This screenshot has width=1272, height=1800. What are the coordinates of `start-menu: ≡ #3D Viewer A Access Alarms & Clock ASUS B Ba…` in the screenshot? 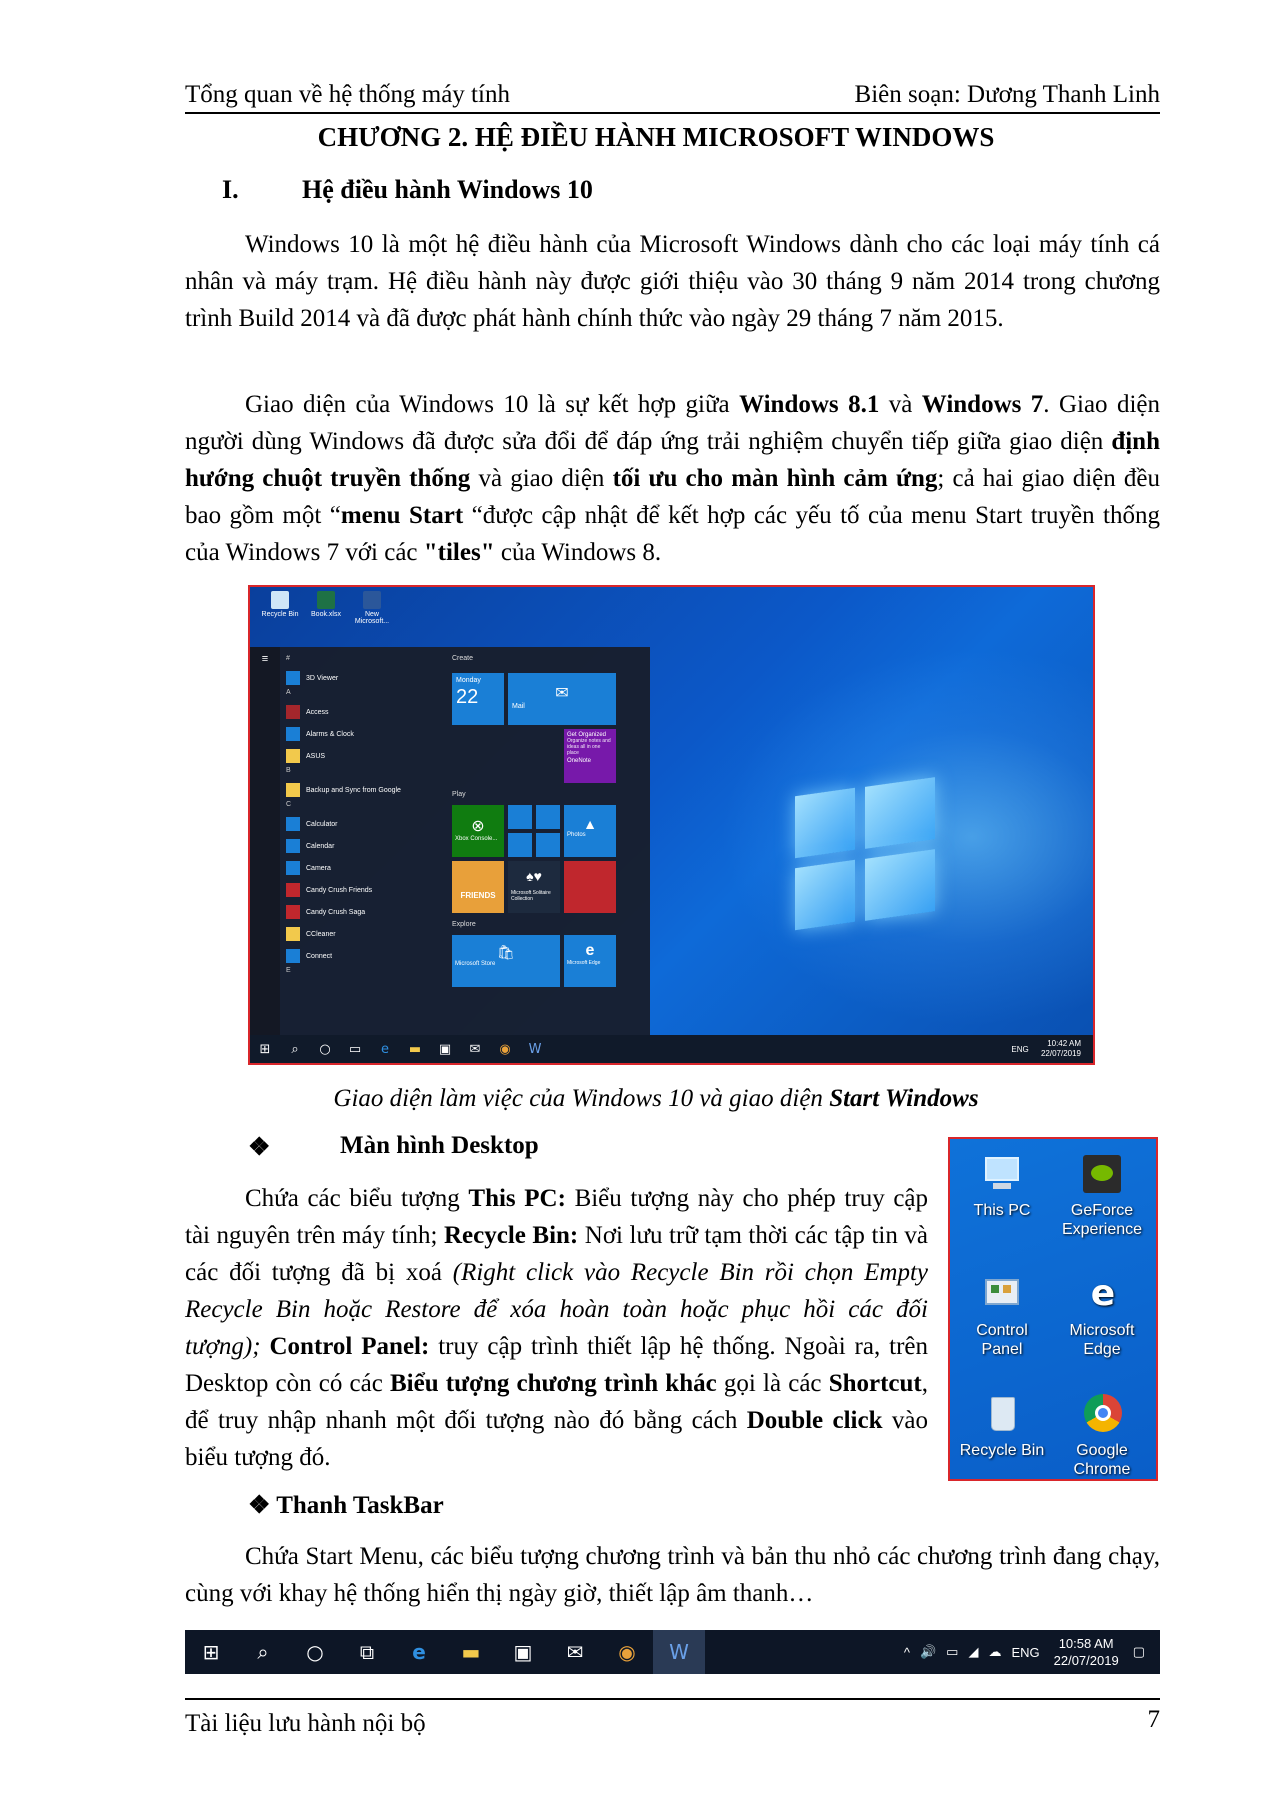 It's located at (450, 843).